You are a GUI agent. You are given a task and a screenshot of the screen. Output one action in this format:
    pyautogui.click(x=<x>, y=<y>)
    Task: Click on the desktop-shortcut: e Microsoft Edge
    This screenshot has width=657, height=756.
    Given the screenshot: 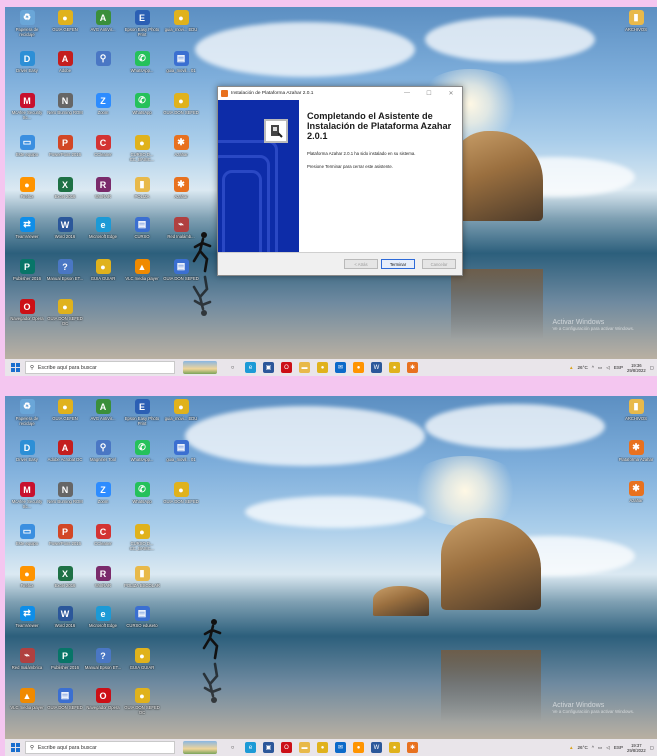 What is the action you would take?
    pyautogui.click(x=103, y=228)
    